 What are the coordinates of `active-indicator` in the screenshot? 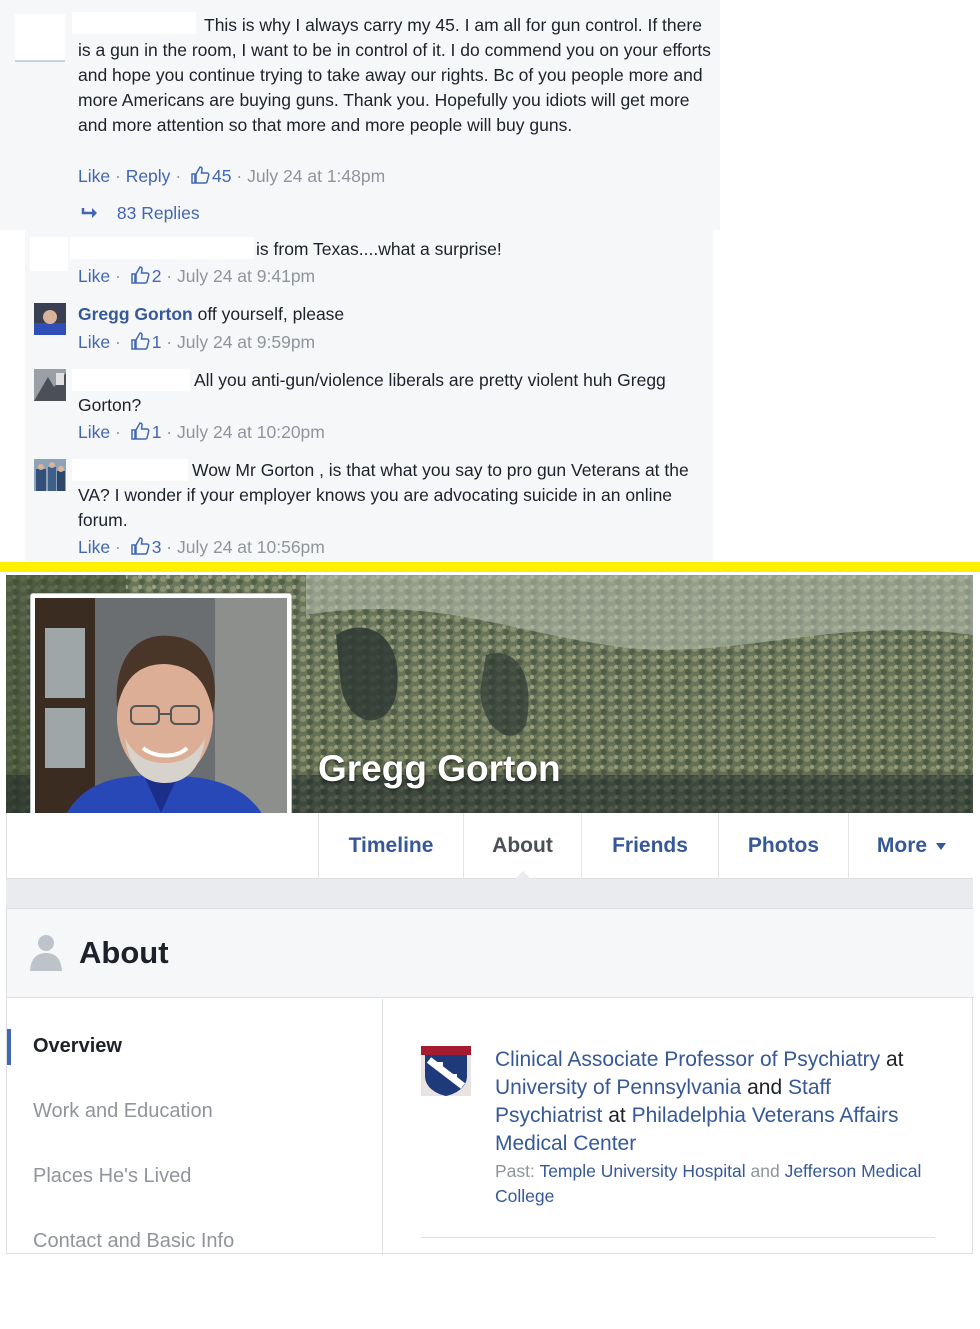 It's located at (9, 1047).